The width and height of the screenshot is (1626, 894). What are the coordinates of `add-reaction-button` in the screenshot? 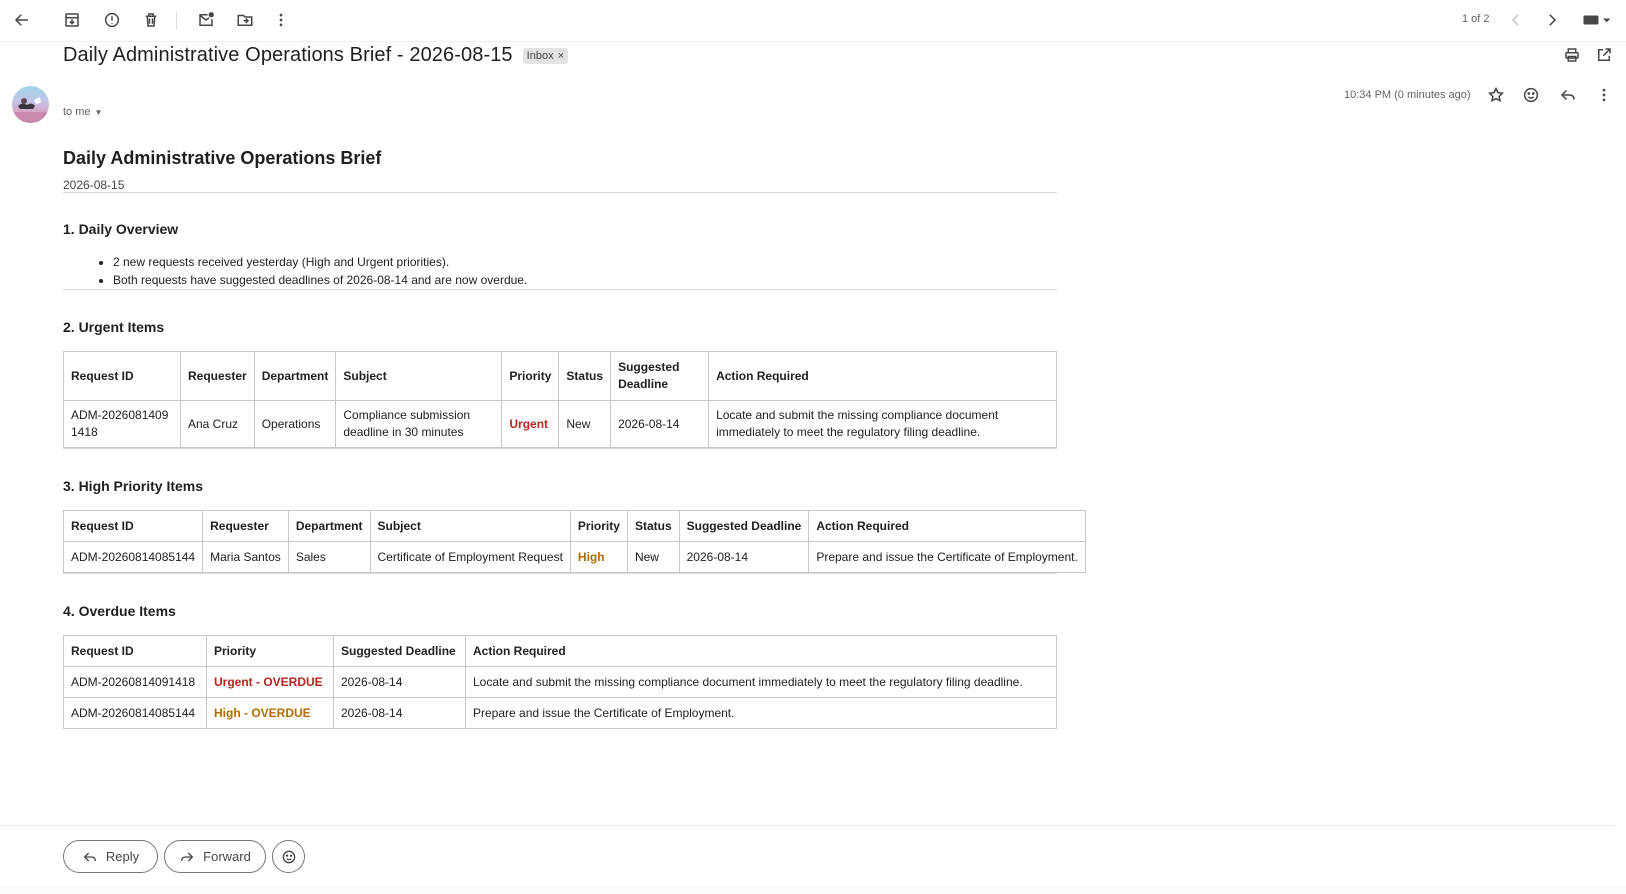 It's located at (1531, 95).